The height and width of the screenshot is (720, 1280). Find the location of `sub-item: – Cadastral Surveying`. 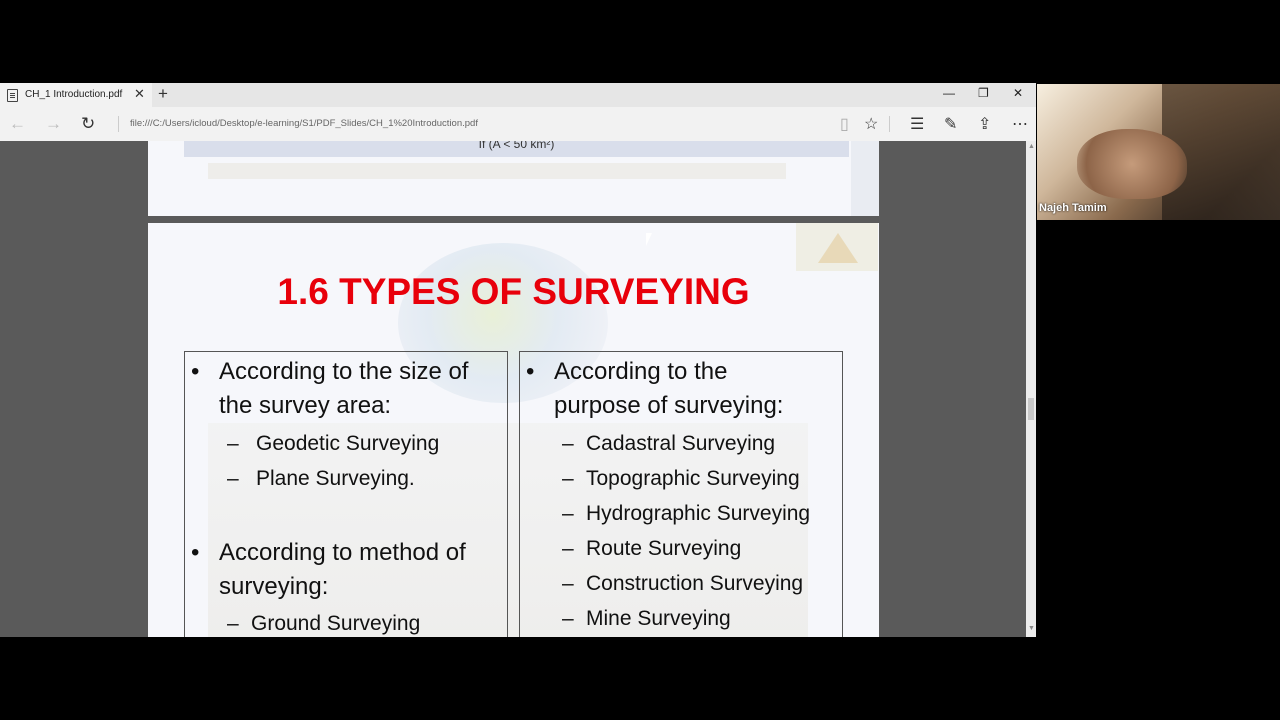

sub-item: – Cadastral Surveying is located at coordinates (669, 444).